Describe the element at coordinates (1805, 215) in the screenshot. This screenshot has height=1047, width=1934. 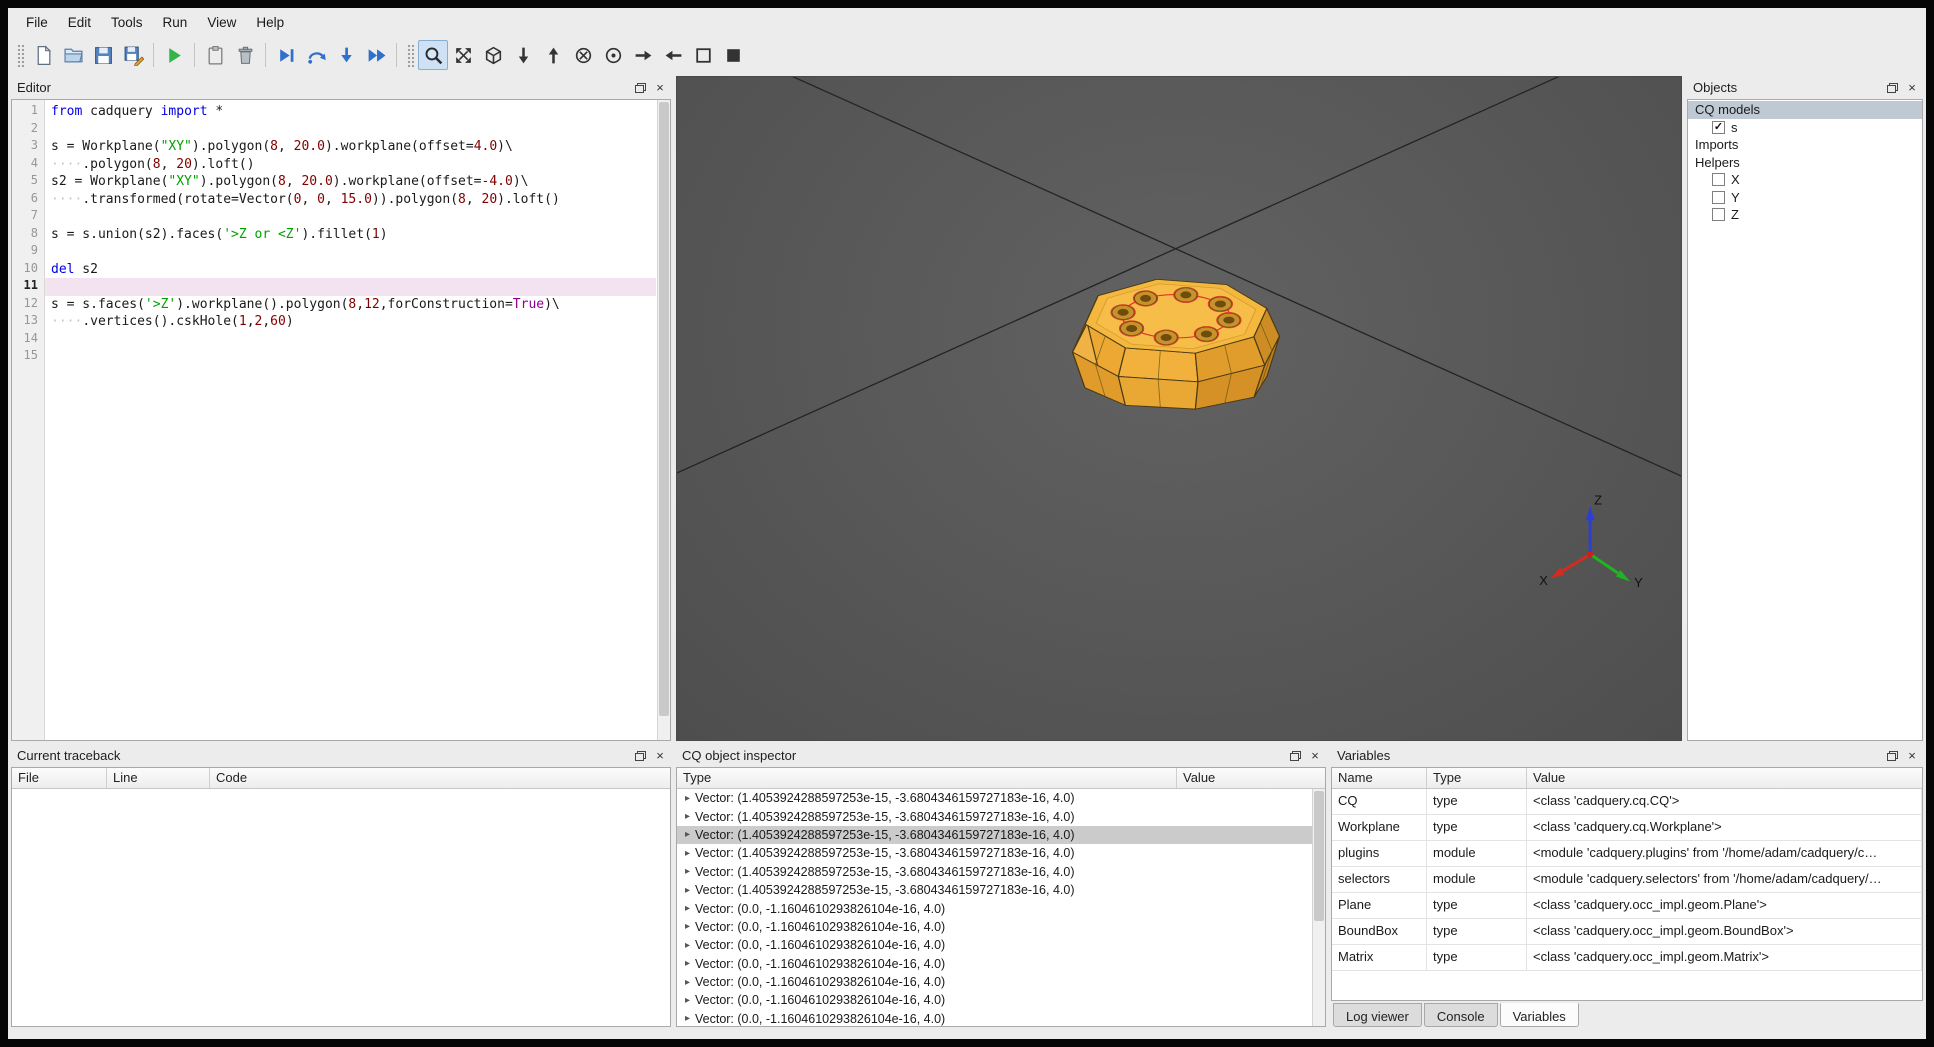
I see `tree-item-z: Z` at that location.